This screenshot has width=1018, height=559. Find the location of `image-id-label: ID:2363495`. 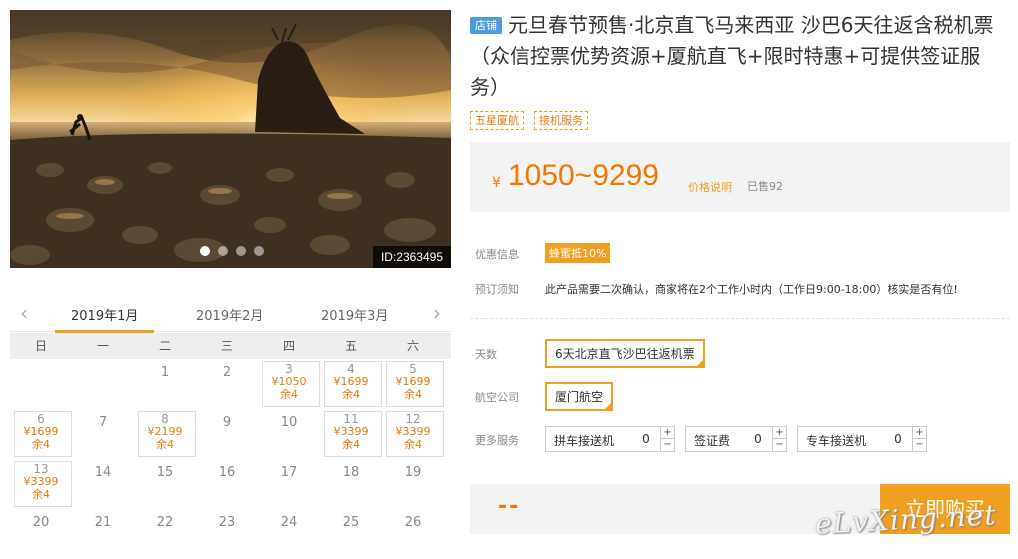

image-id-label: ID:2363495 is located at coordinates (411, 257).